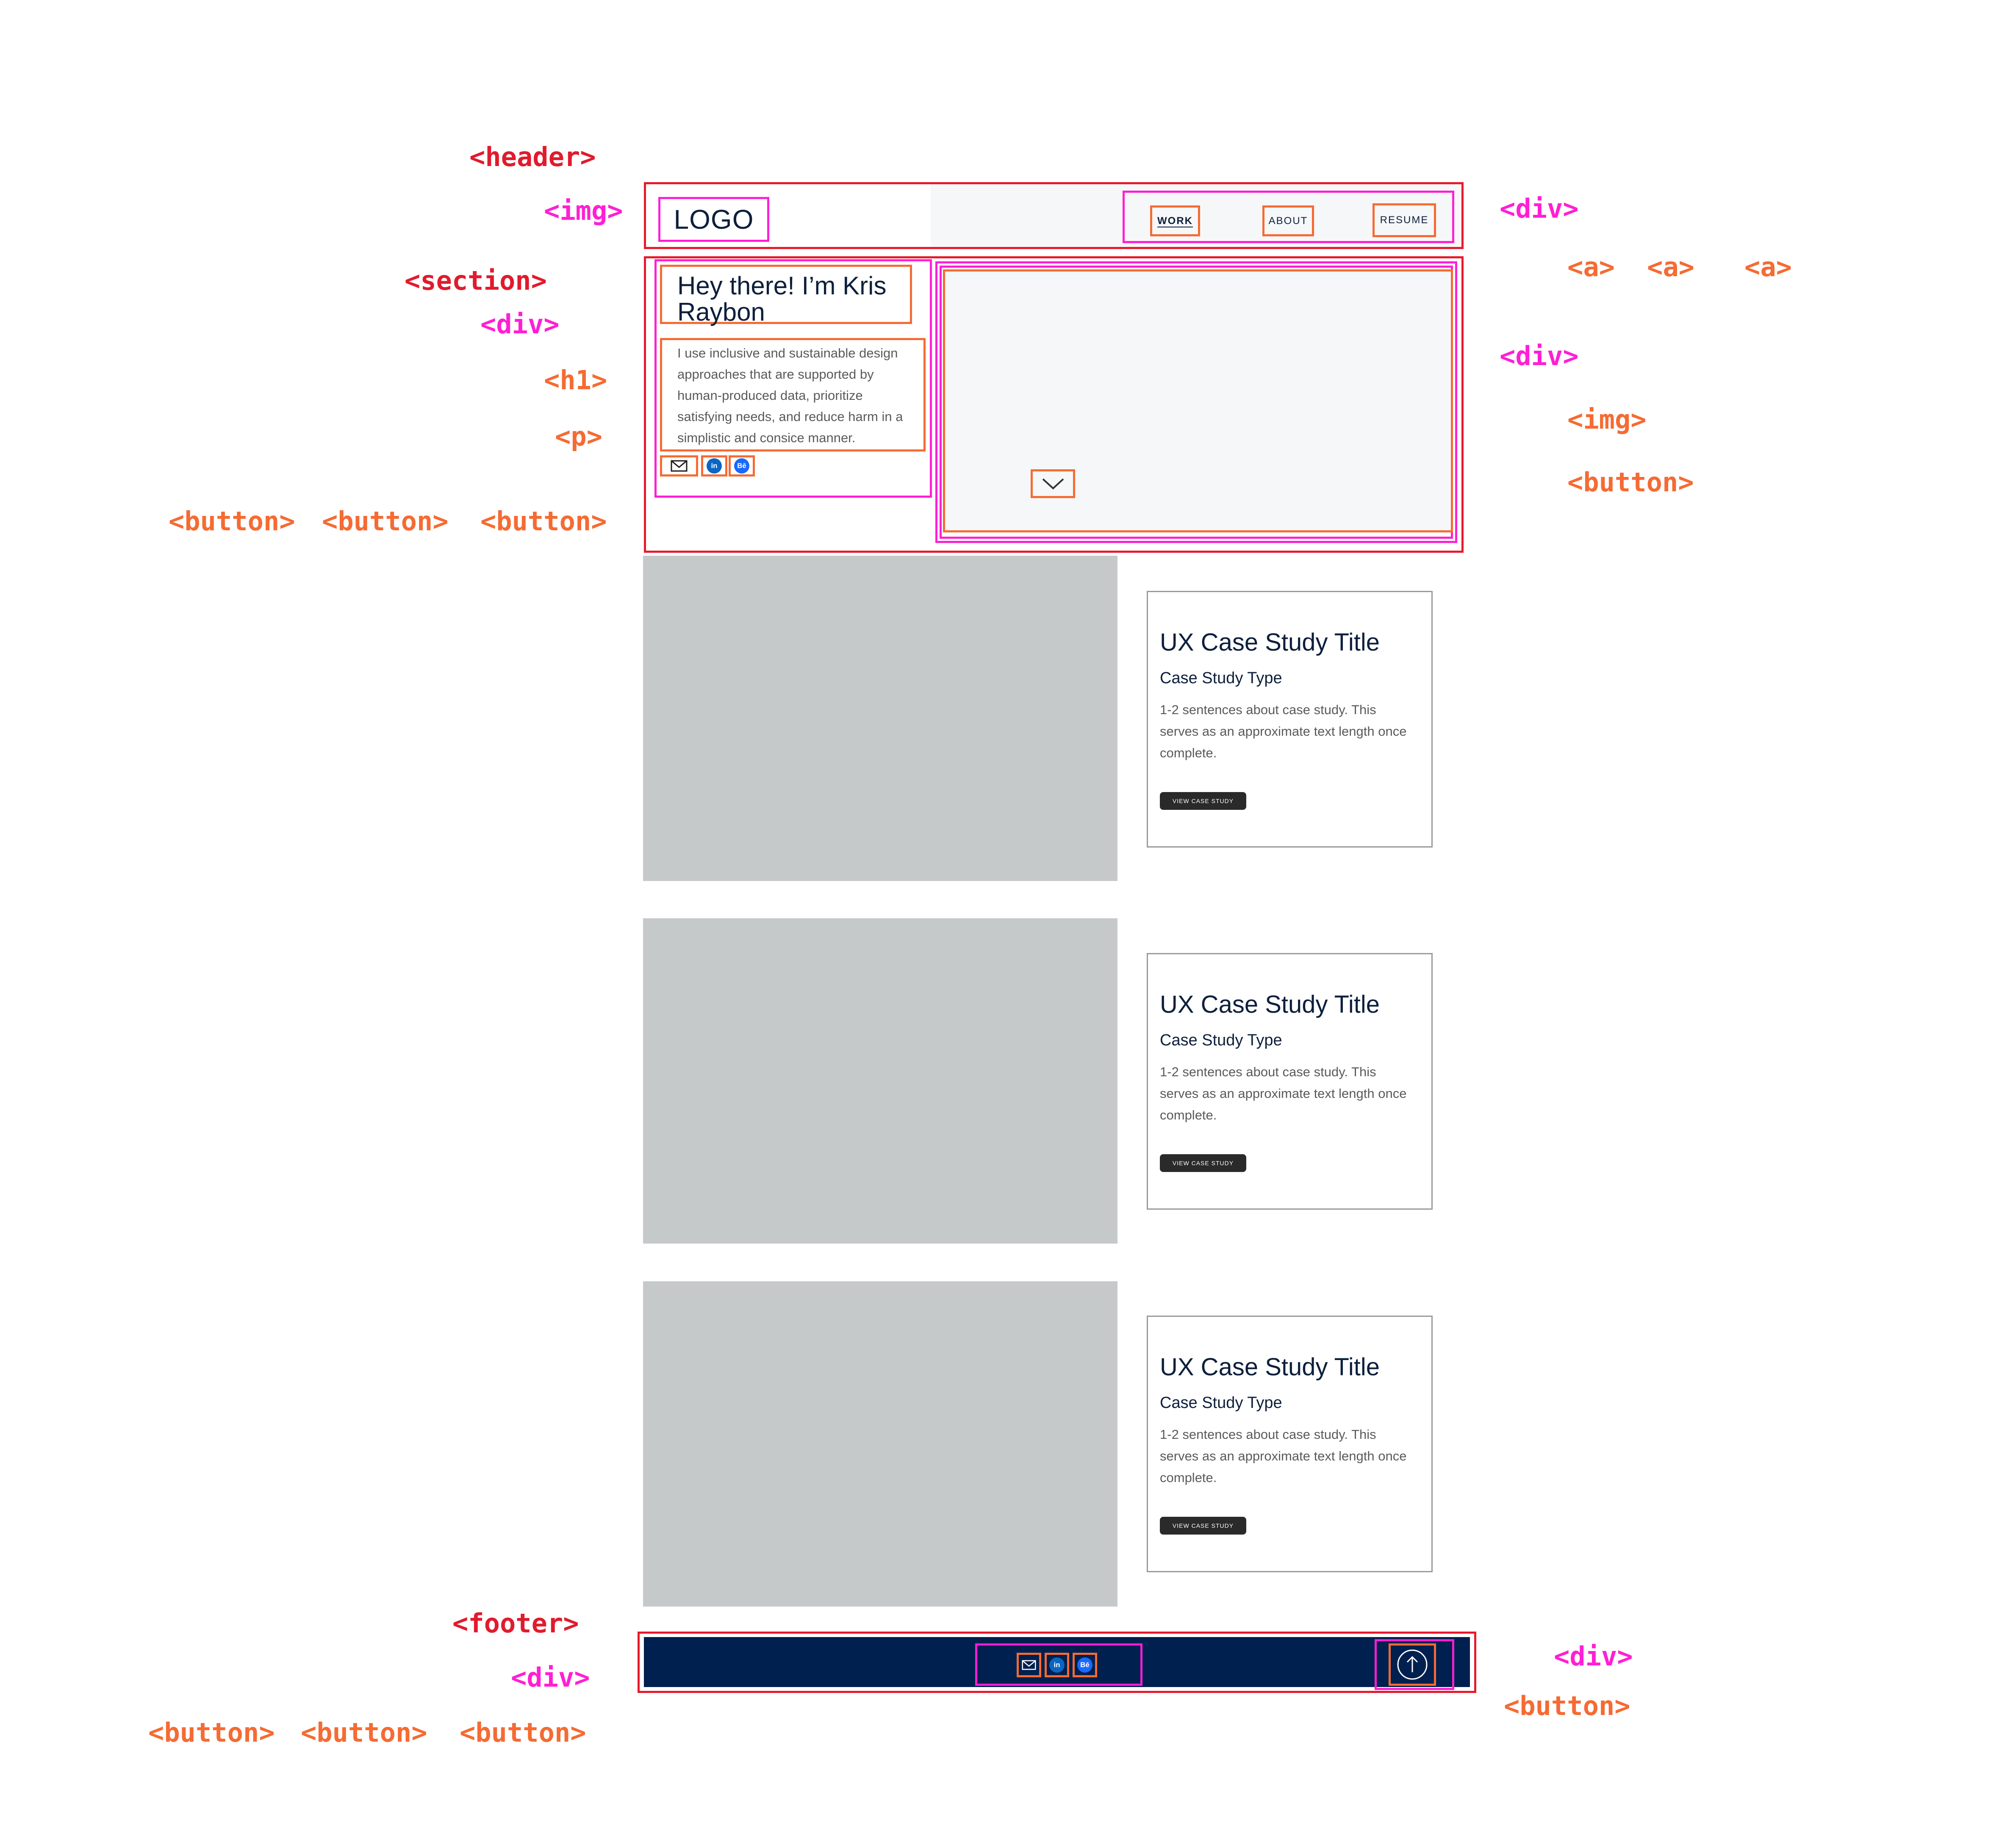 The image size is (2013, 1848). What do you see at coordinates (364, 1732) in the screenshot?
I see `tag-footer-button-2: <button>` at bounding box center [364, 1732].